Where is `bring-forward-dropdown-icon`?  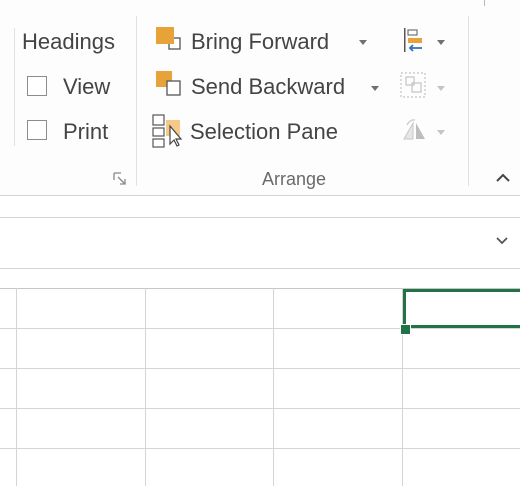
bring-forward-dropdown-icon is located at coordinates (363, 42).